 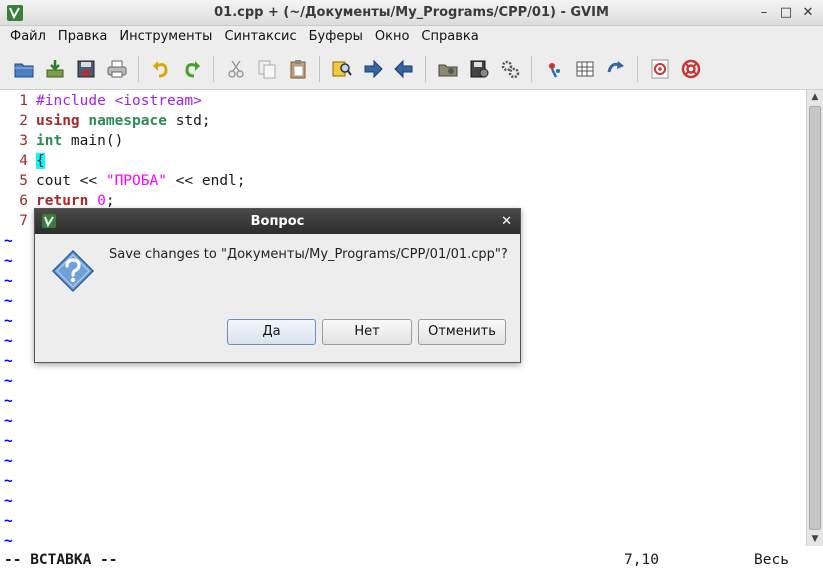 I want to click on scroll-up-icon: ▲, so click(x=815, y=97).